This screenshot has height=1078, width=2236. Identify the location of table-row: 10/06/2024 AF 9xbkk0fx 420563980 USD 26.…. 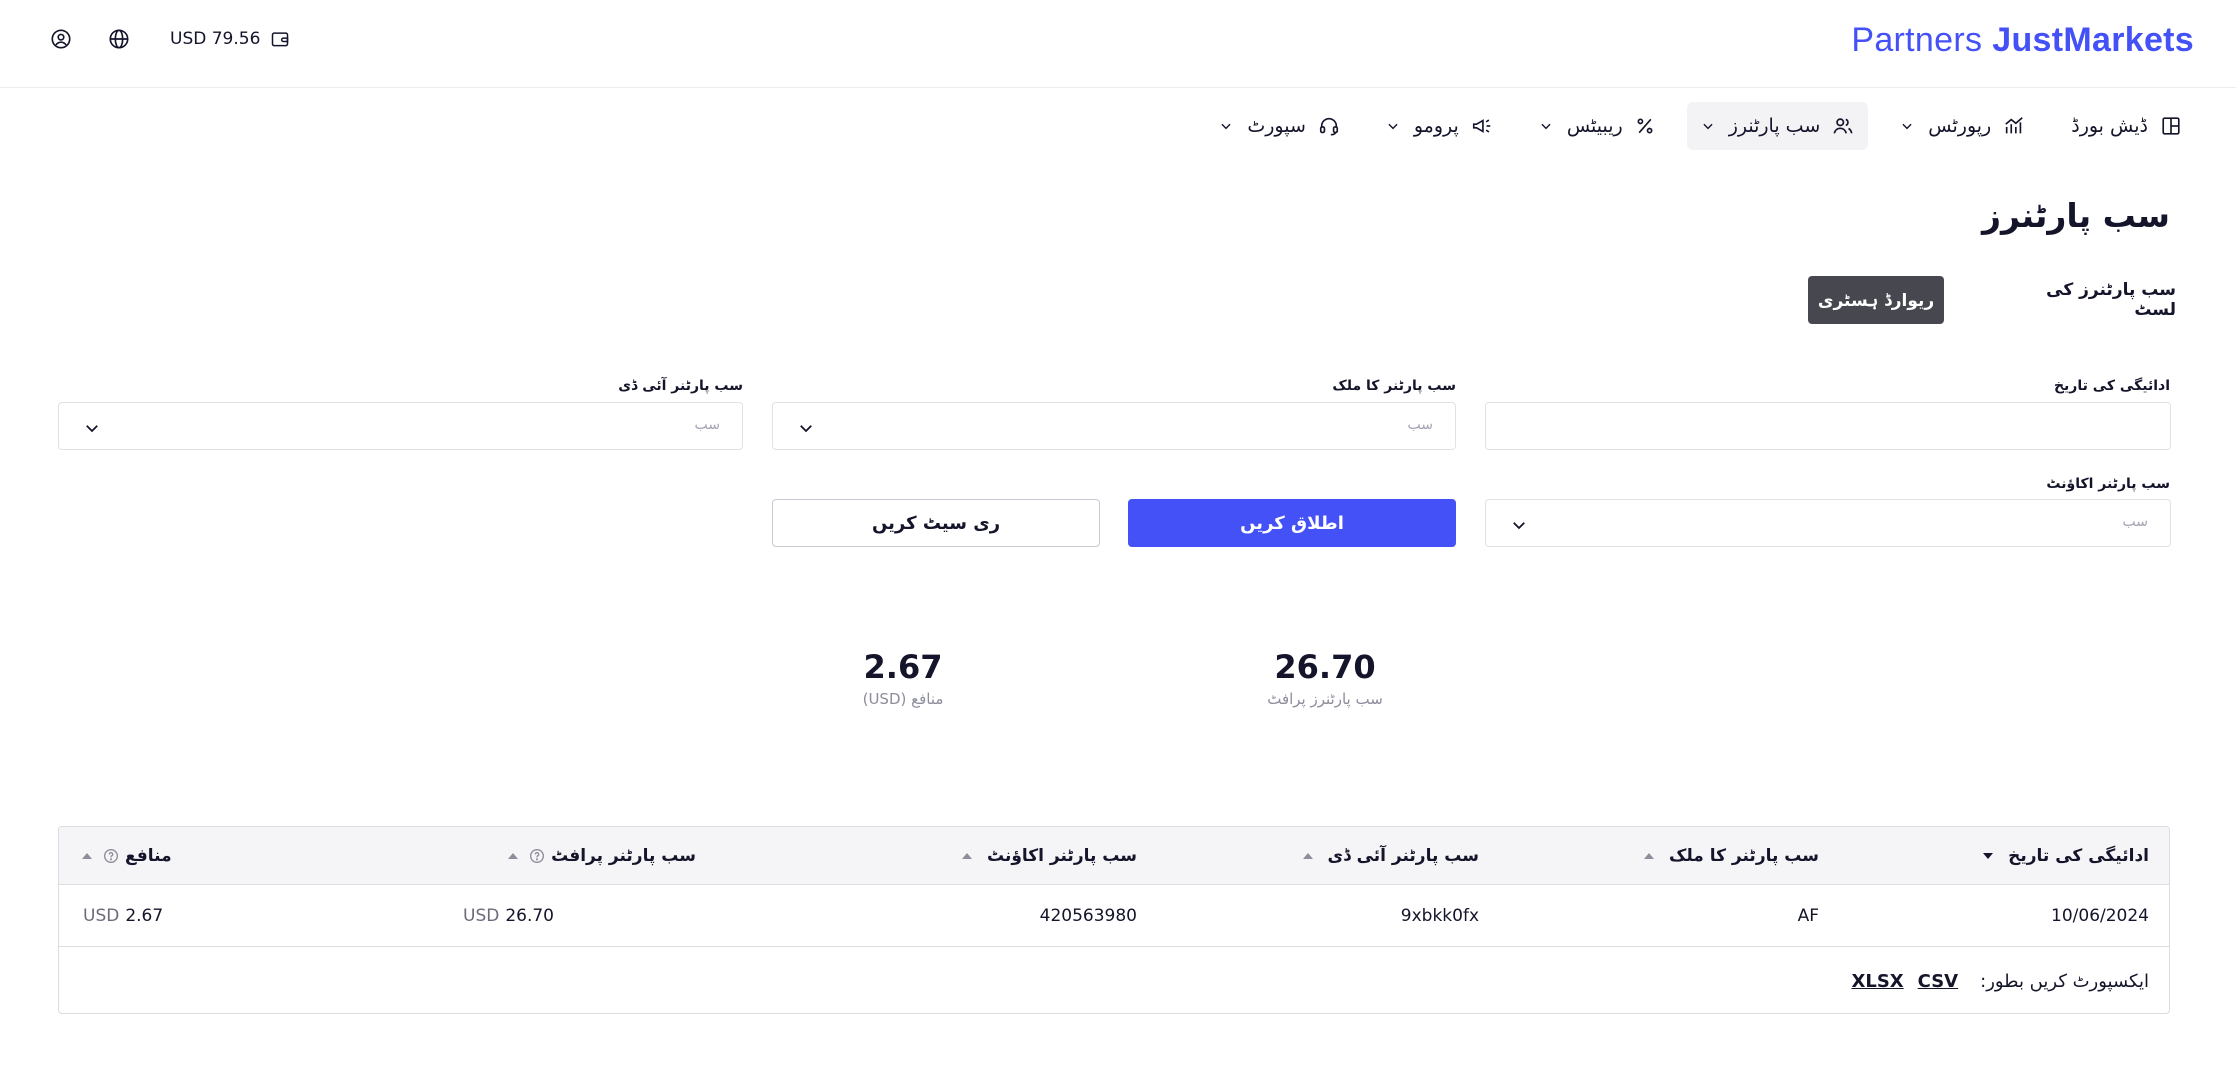
(1114, 916).